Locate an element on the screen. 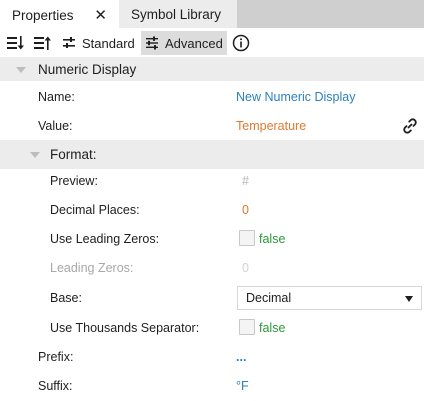  format-title: Format: is located at coordinates (73, 154).